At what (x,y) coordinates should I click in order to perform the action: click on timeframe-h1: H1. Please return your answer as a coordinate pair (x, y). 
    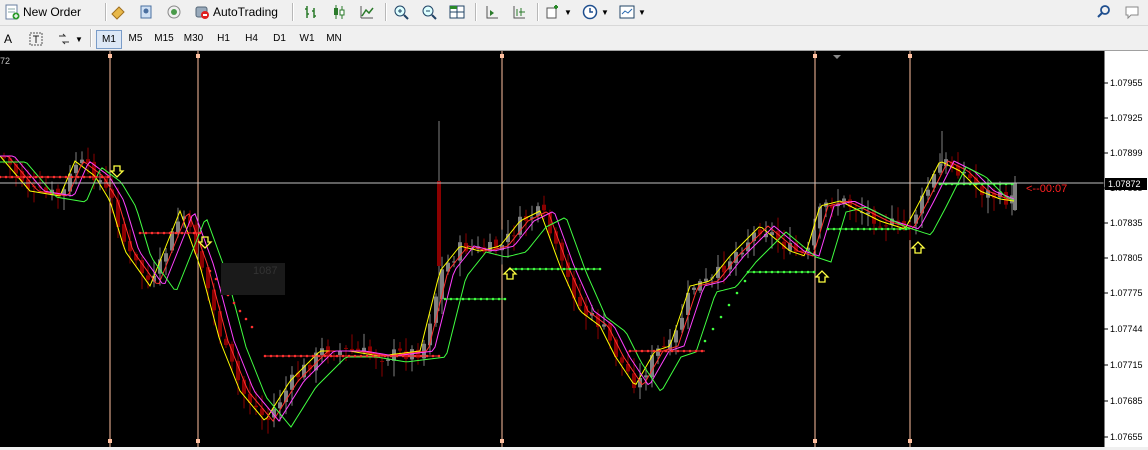
    Looking at the image, I should click on (223, 38).